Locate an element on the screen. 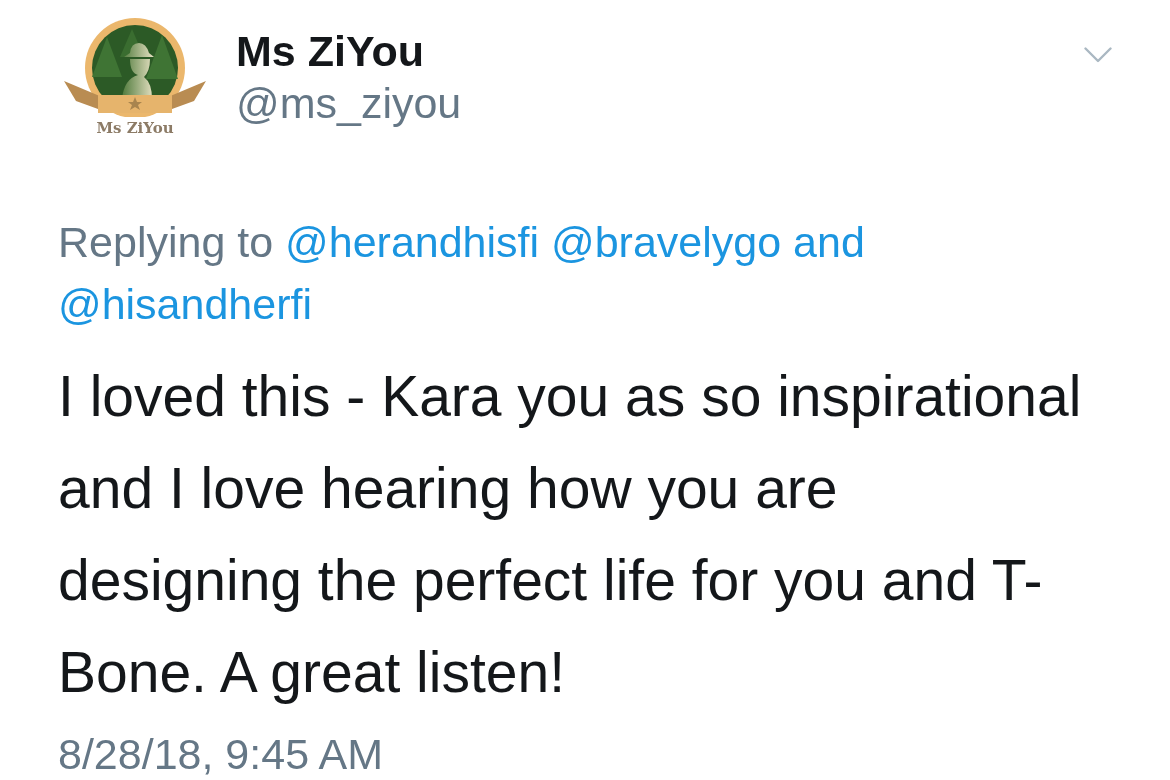 The height and width of the screenshot is (780, 1170). reply-context: Replying to @herandhisfi @bravelygo and @hisandherfi is located at coordinates (462, 273).